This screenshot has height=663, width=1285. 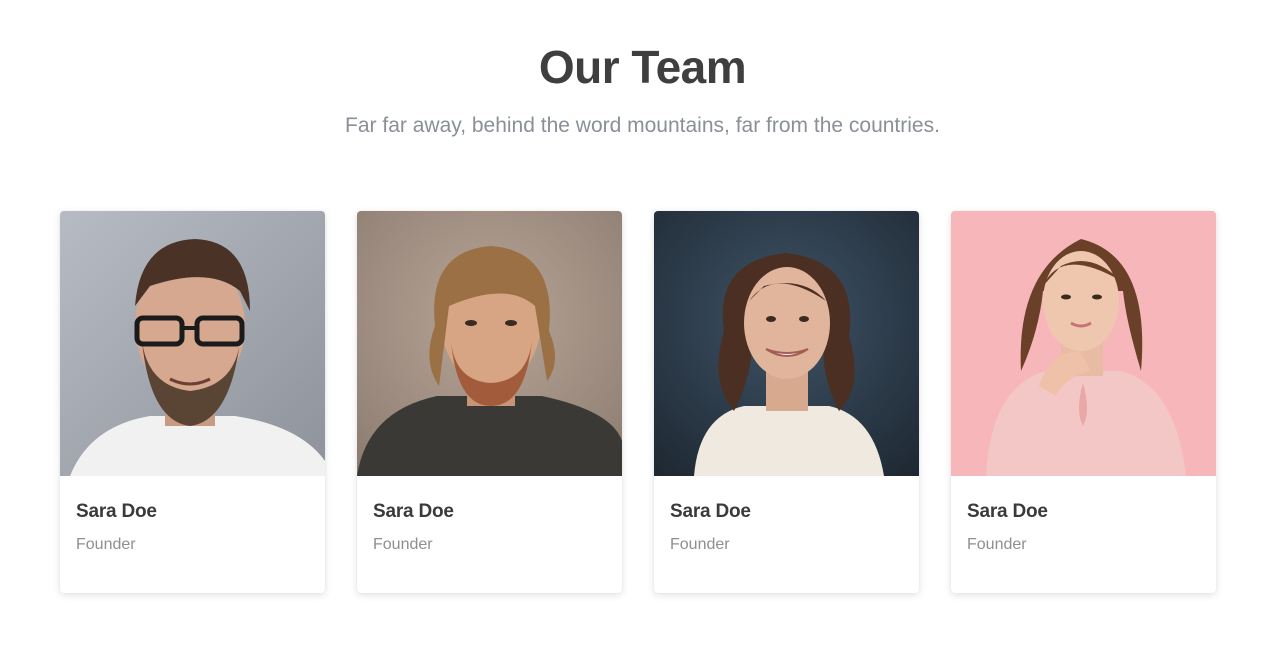 I want to click on man-glasses-portrait-icon, so click(x=192, y=343).